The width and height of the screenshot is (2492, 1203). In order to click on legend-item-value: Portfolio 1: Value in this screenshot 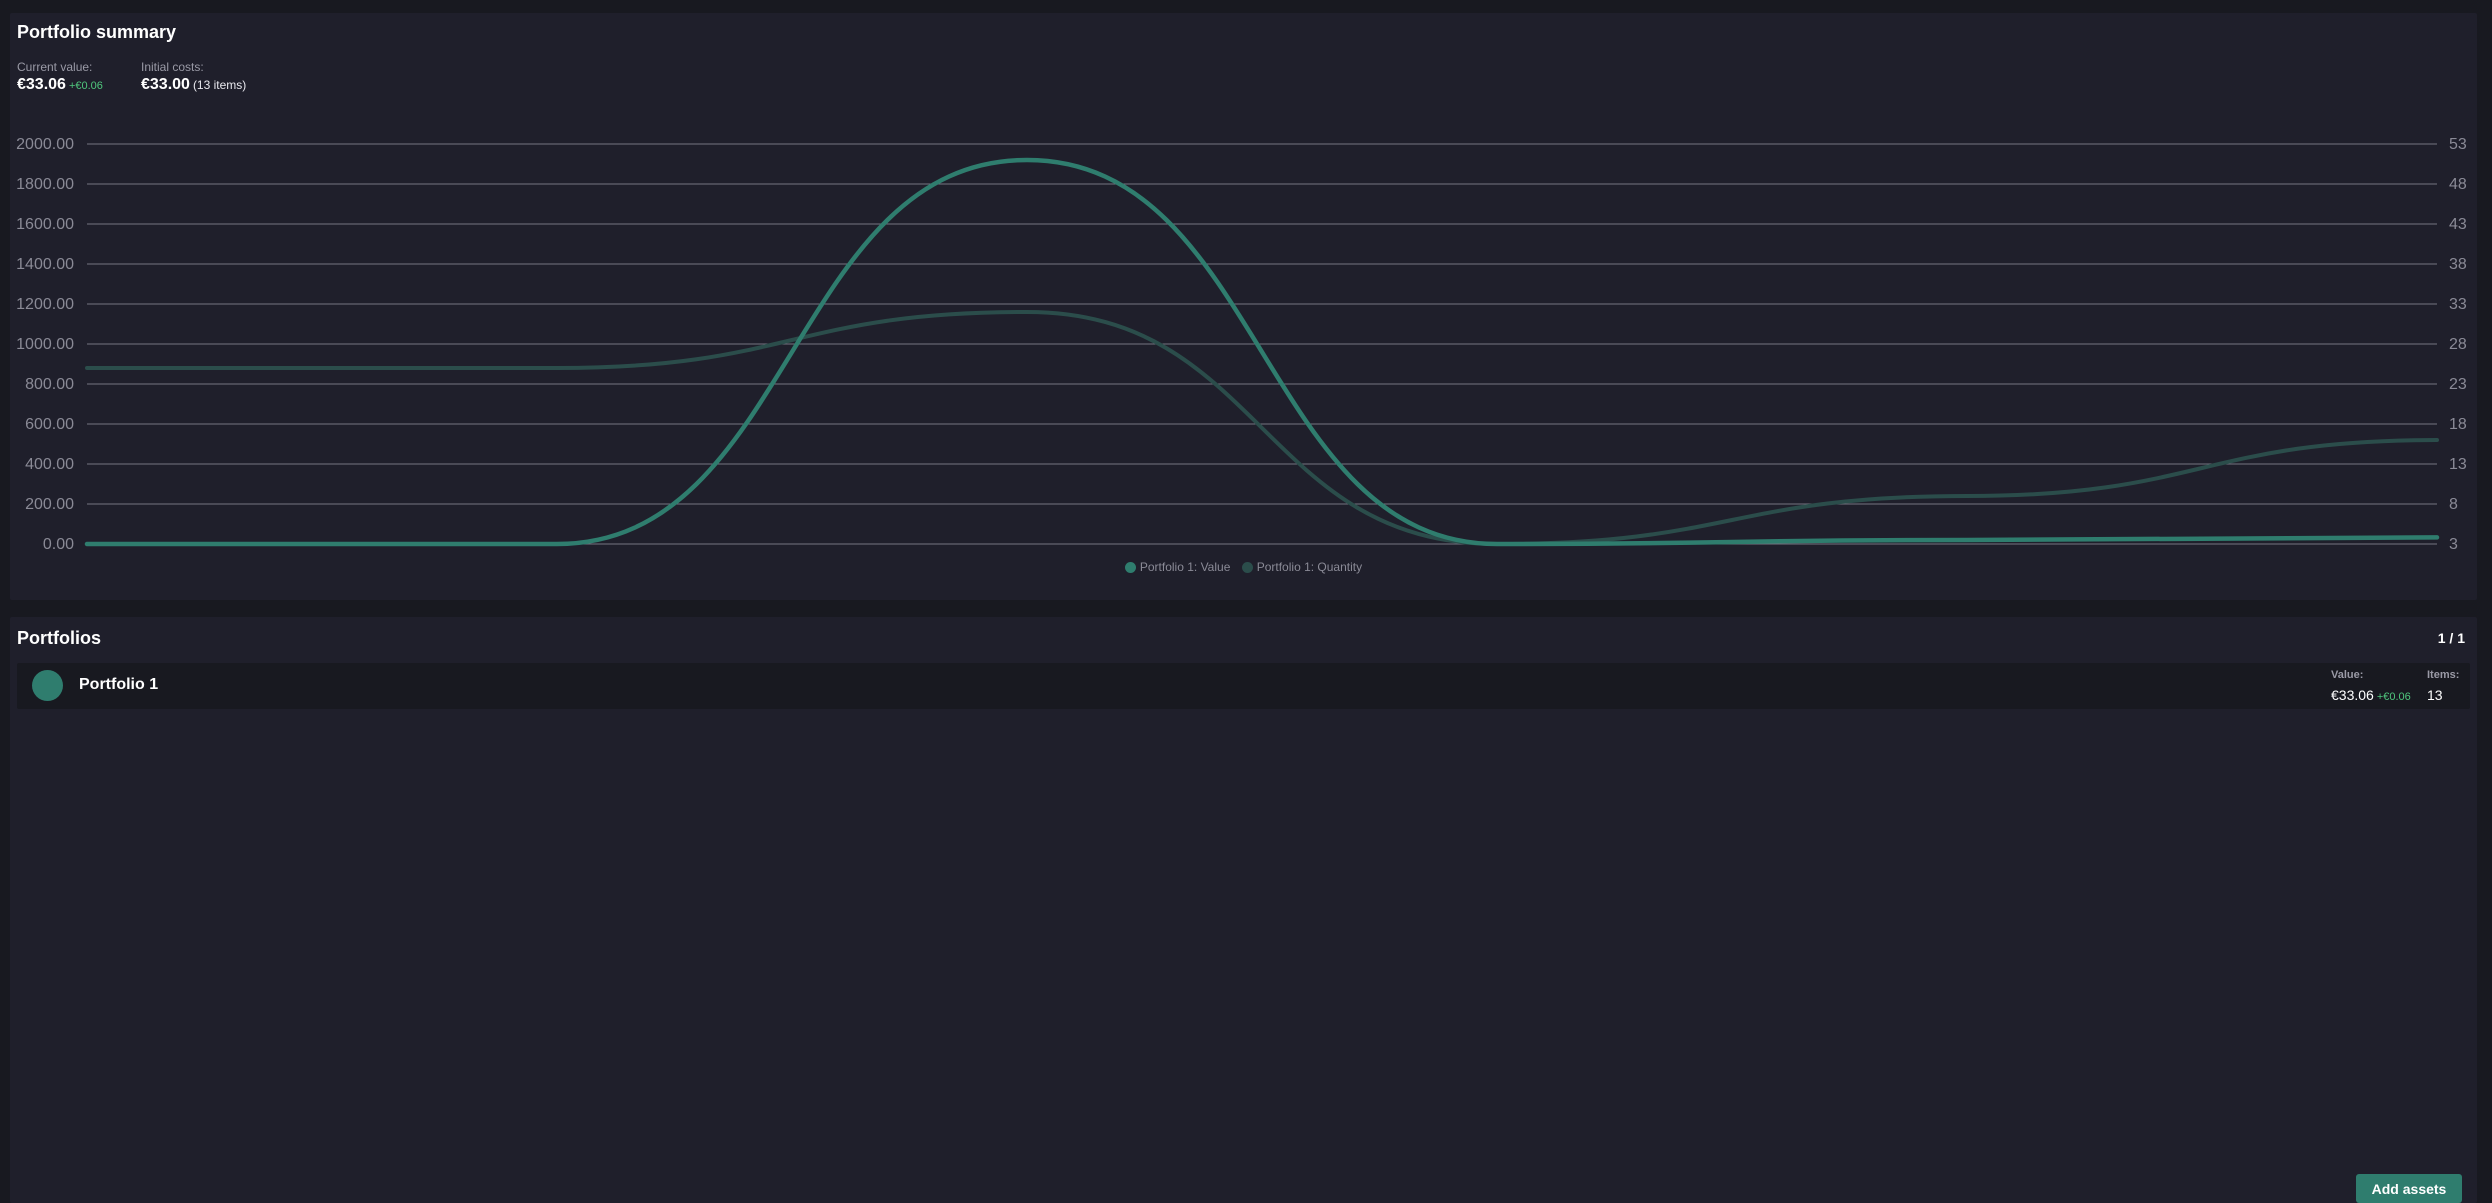, I will do `click(1177, 567)`.